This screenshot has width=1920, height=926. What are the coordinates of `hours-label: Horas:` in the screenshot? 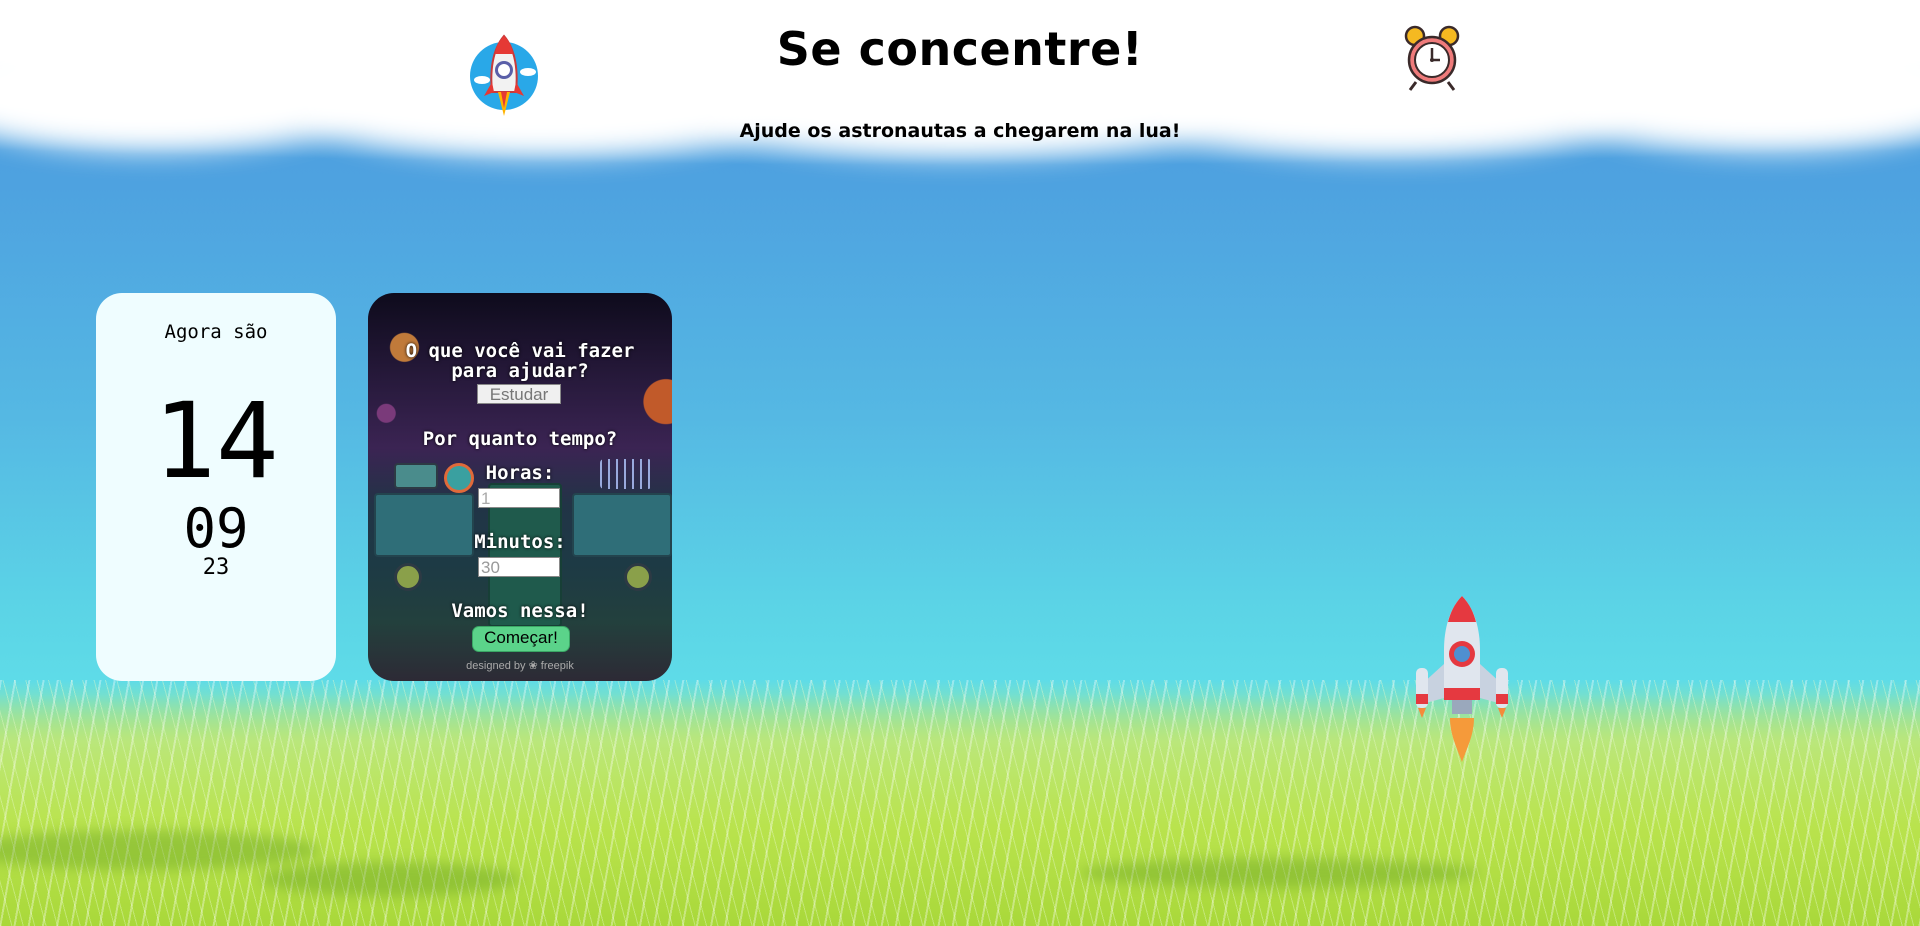 It's located at (520, 473).